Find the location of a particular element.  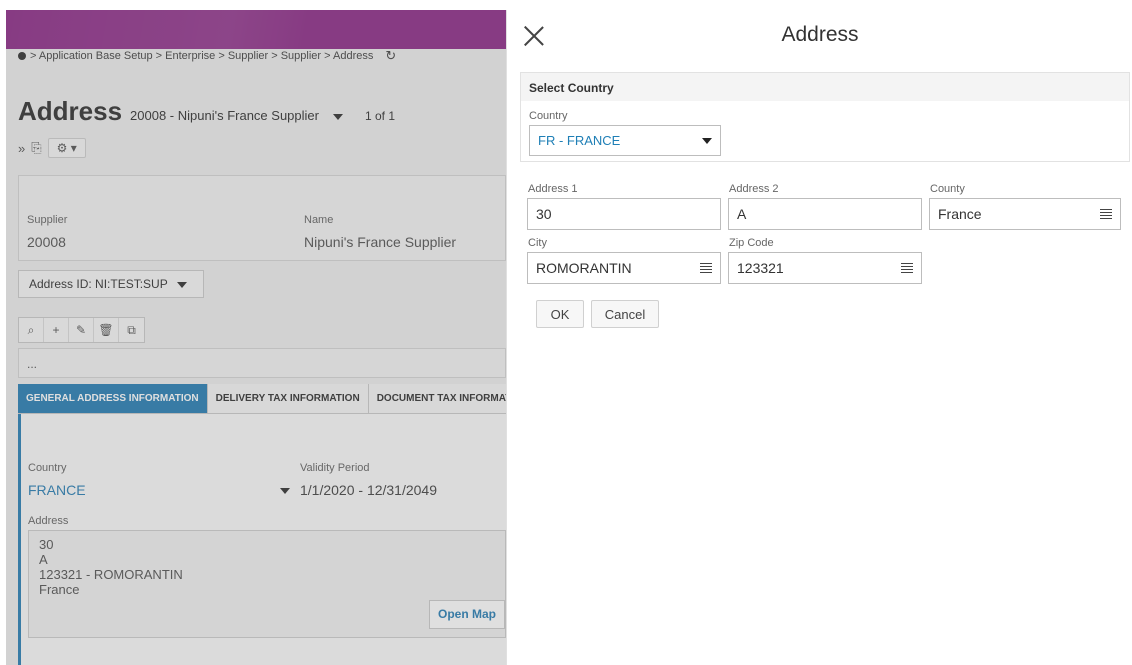

city-field: ROMORANTIN is located at coordinates (624, 268).